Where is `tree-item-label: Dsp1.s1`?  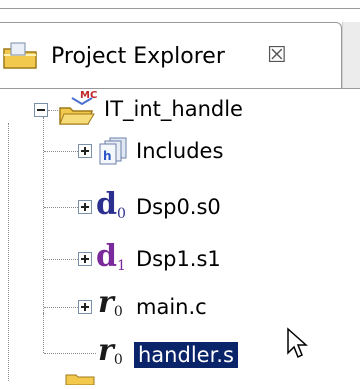
tree-item-label: Dsp1.s1 is located at coordinates (178, 259).